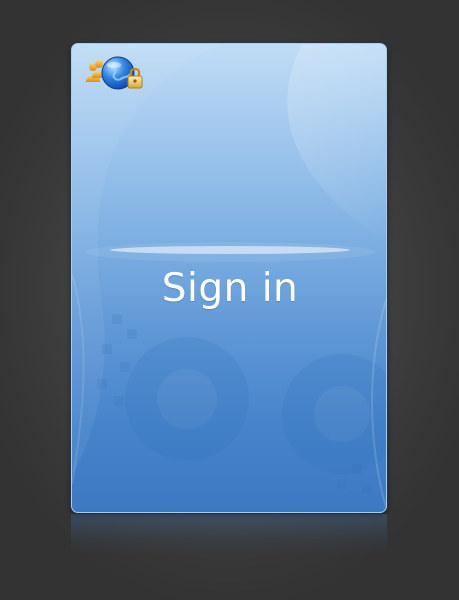  What do you see at coordinates (229, 534) in the screenshot?
I see `card-reflection` at bounding box center [229, 534].